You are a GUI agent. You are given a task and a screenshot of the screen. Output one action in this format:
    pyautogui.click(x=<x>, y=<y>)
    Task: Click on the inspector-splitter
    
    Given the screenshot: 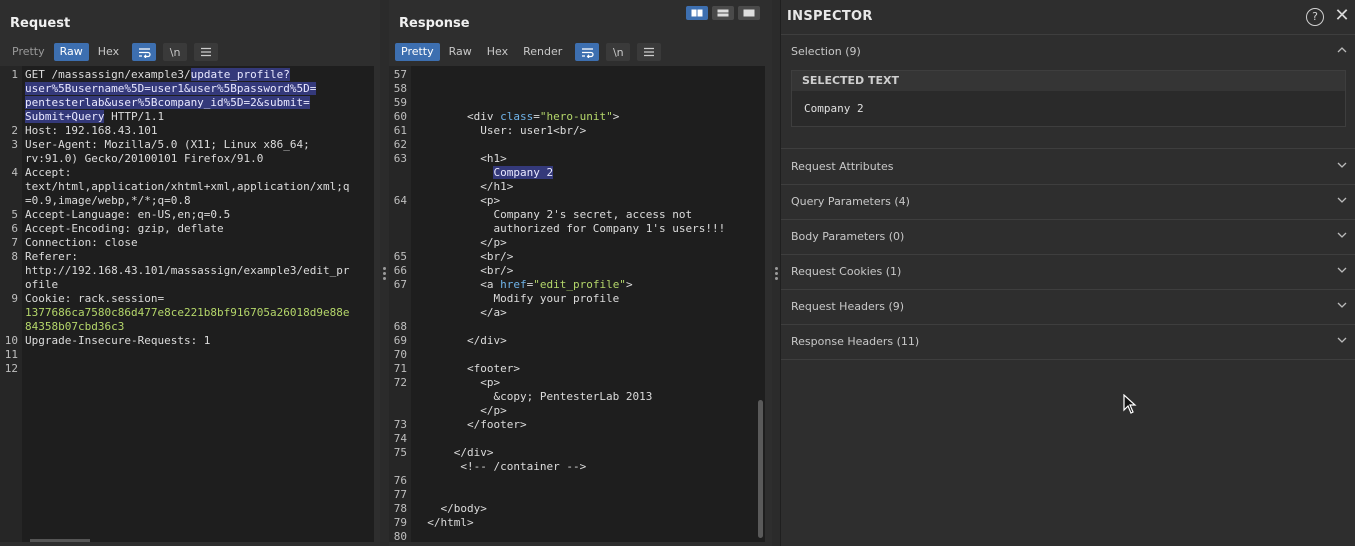 What is the action you would take?
    pyautogui.click(x=776, y=273)
    